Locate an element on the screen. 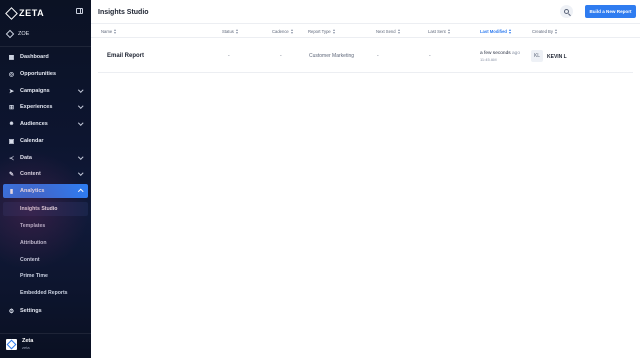  sidebar-item-label: Campaigns is located at coordinates (35, 91).